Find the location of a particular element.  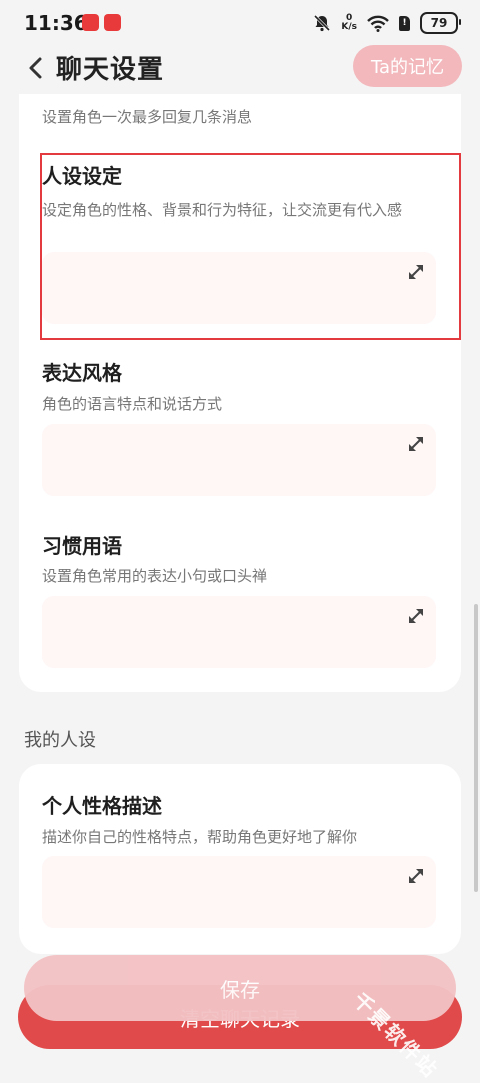

battery-level: 79 is located at coordinates (439, 23).